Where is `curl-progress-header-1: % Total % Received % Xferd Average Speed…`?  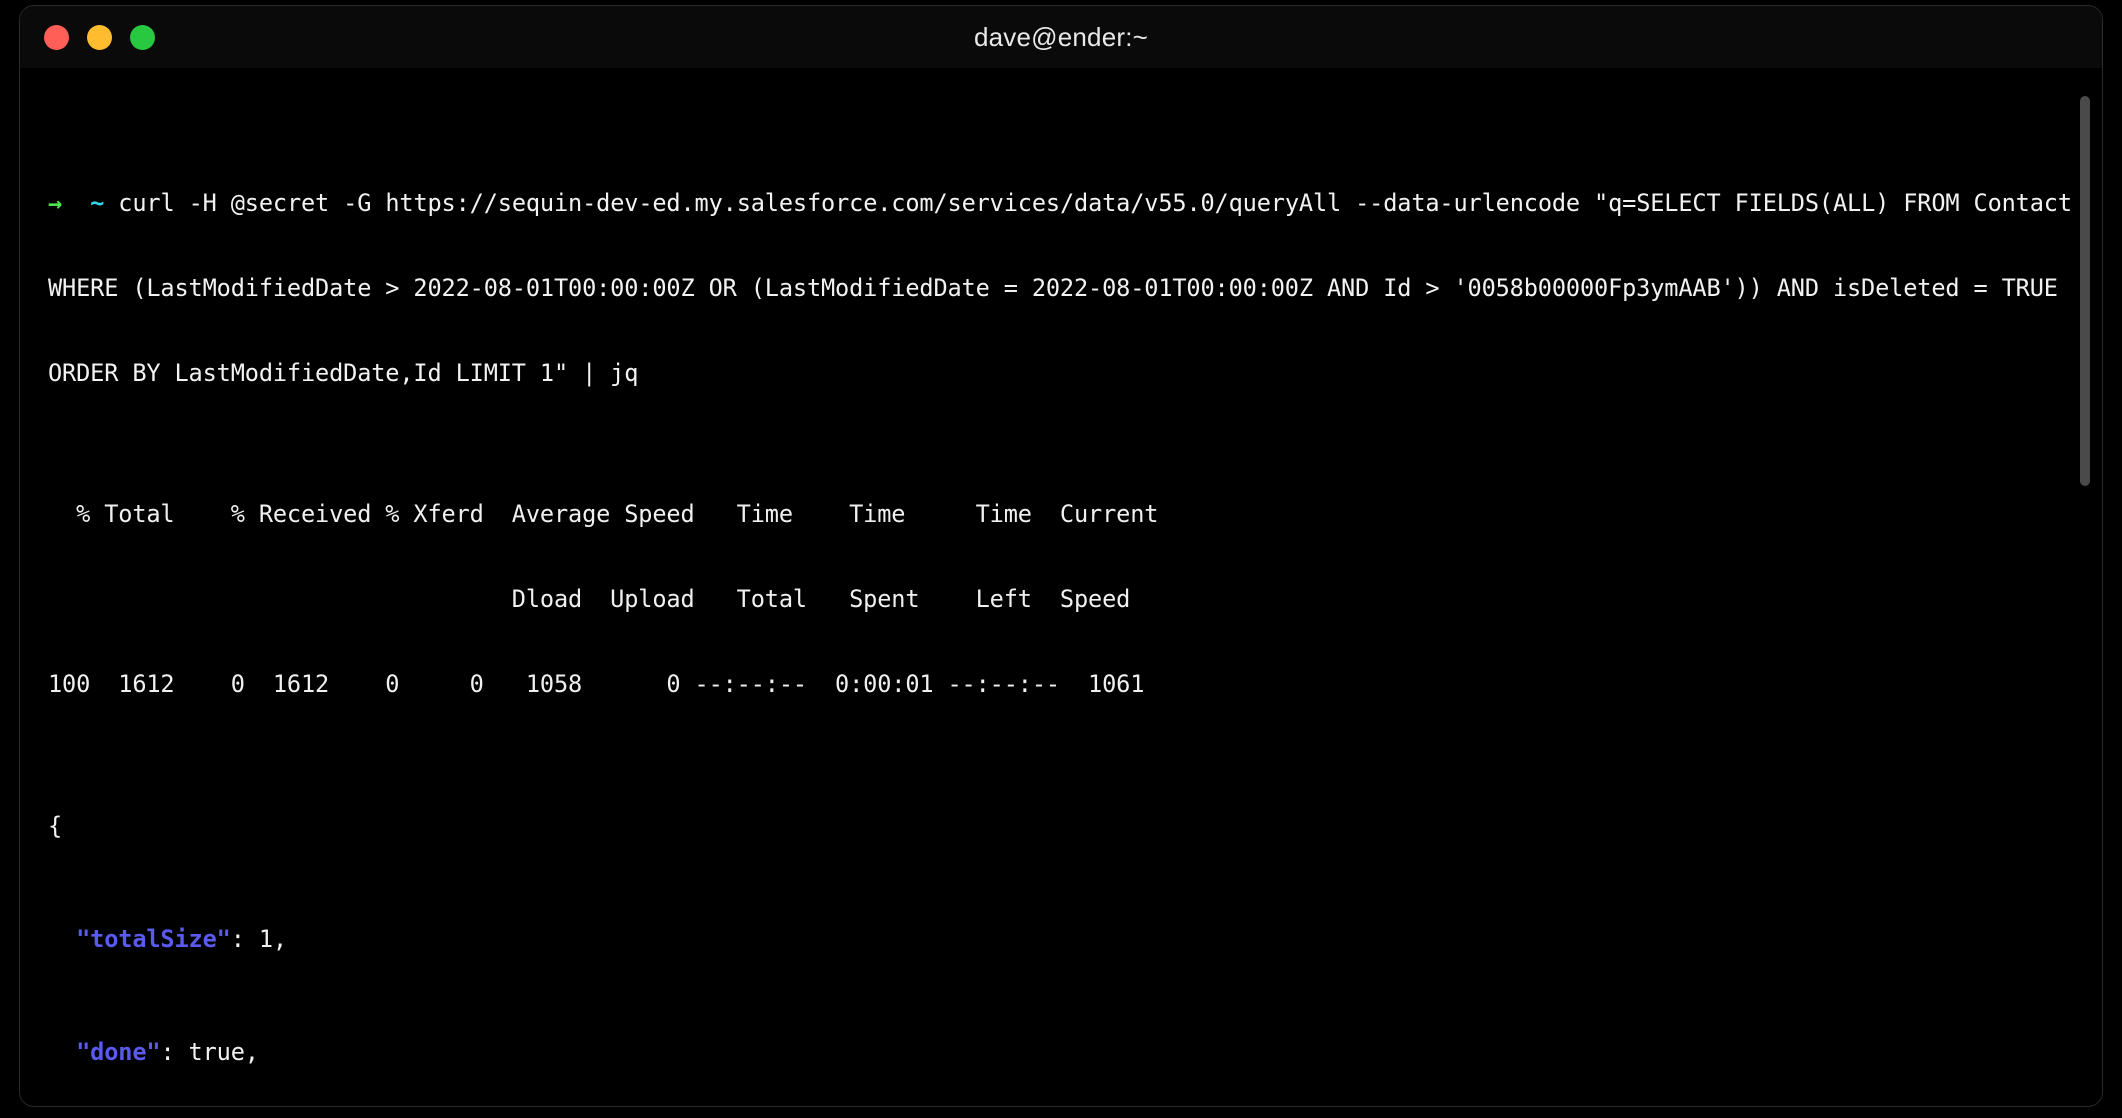 curl-progress-header-1: % Total % Received % Xferd Average Speed… is located at coordinates (603, 514).